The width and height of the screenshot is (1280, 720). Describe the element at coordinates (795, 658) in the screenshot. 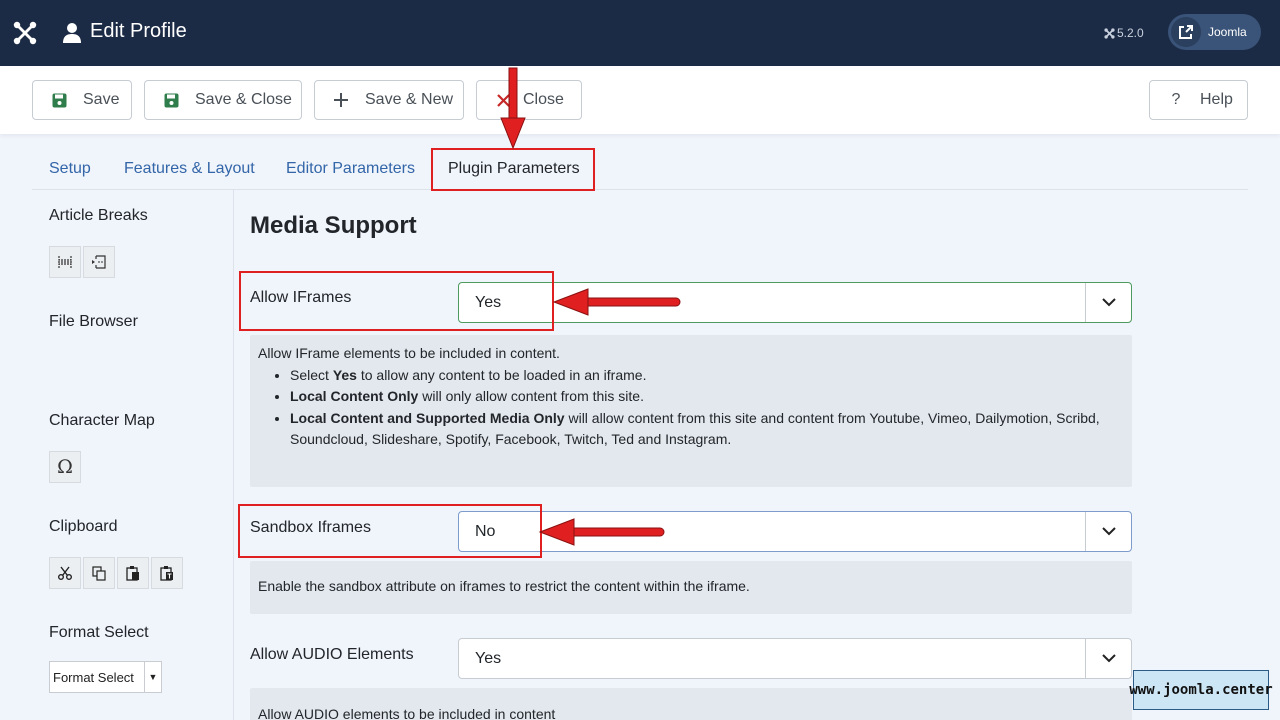

I see `allow-audio-select: Yes` at that location.